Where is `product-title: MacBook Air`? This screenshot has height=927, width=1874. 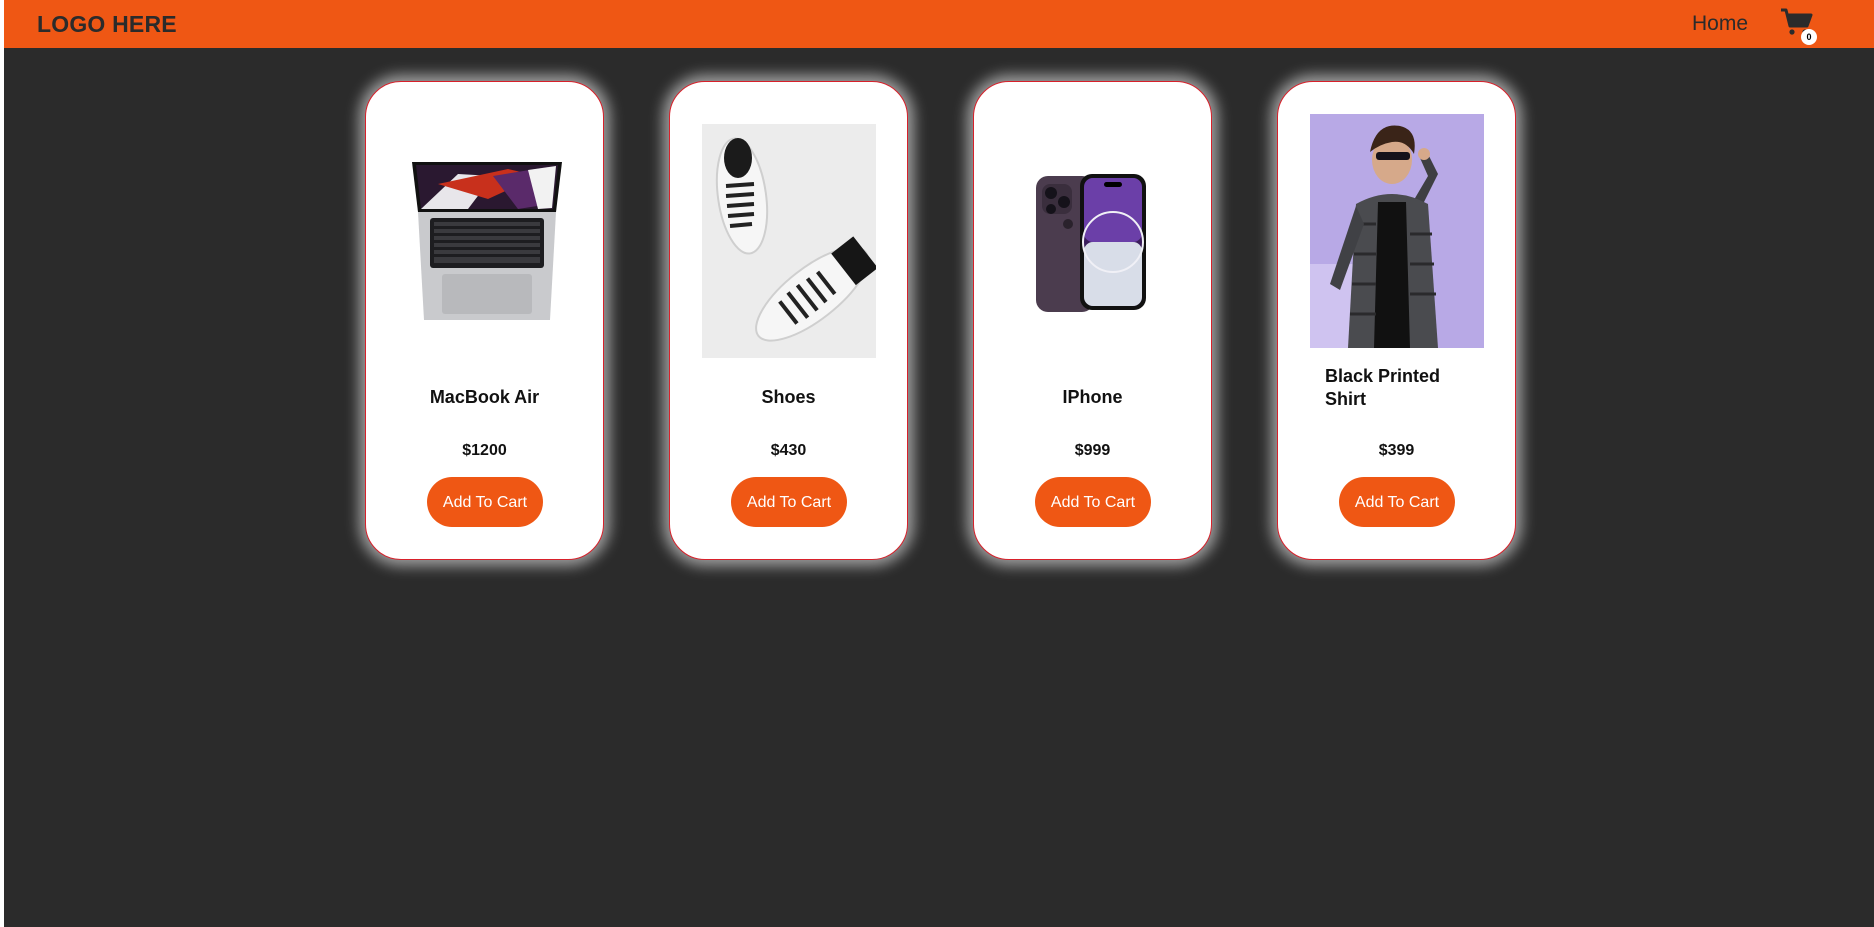
product-title: MacBook Air is located at coordinates (484, 397).